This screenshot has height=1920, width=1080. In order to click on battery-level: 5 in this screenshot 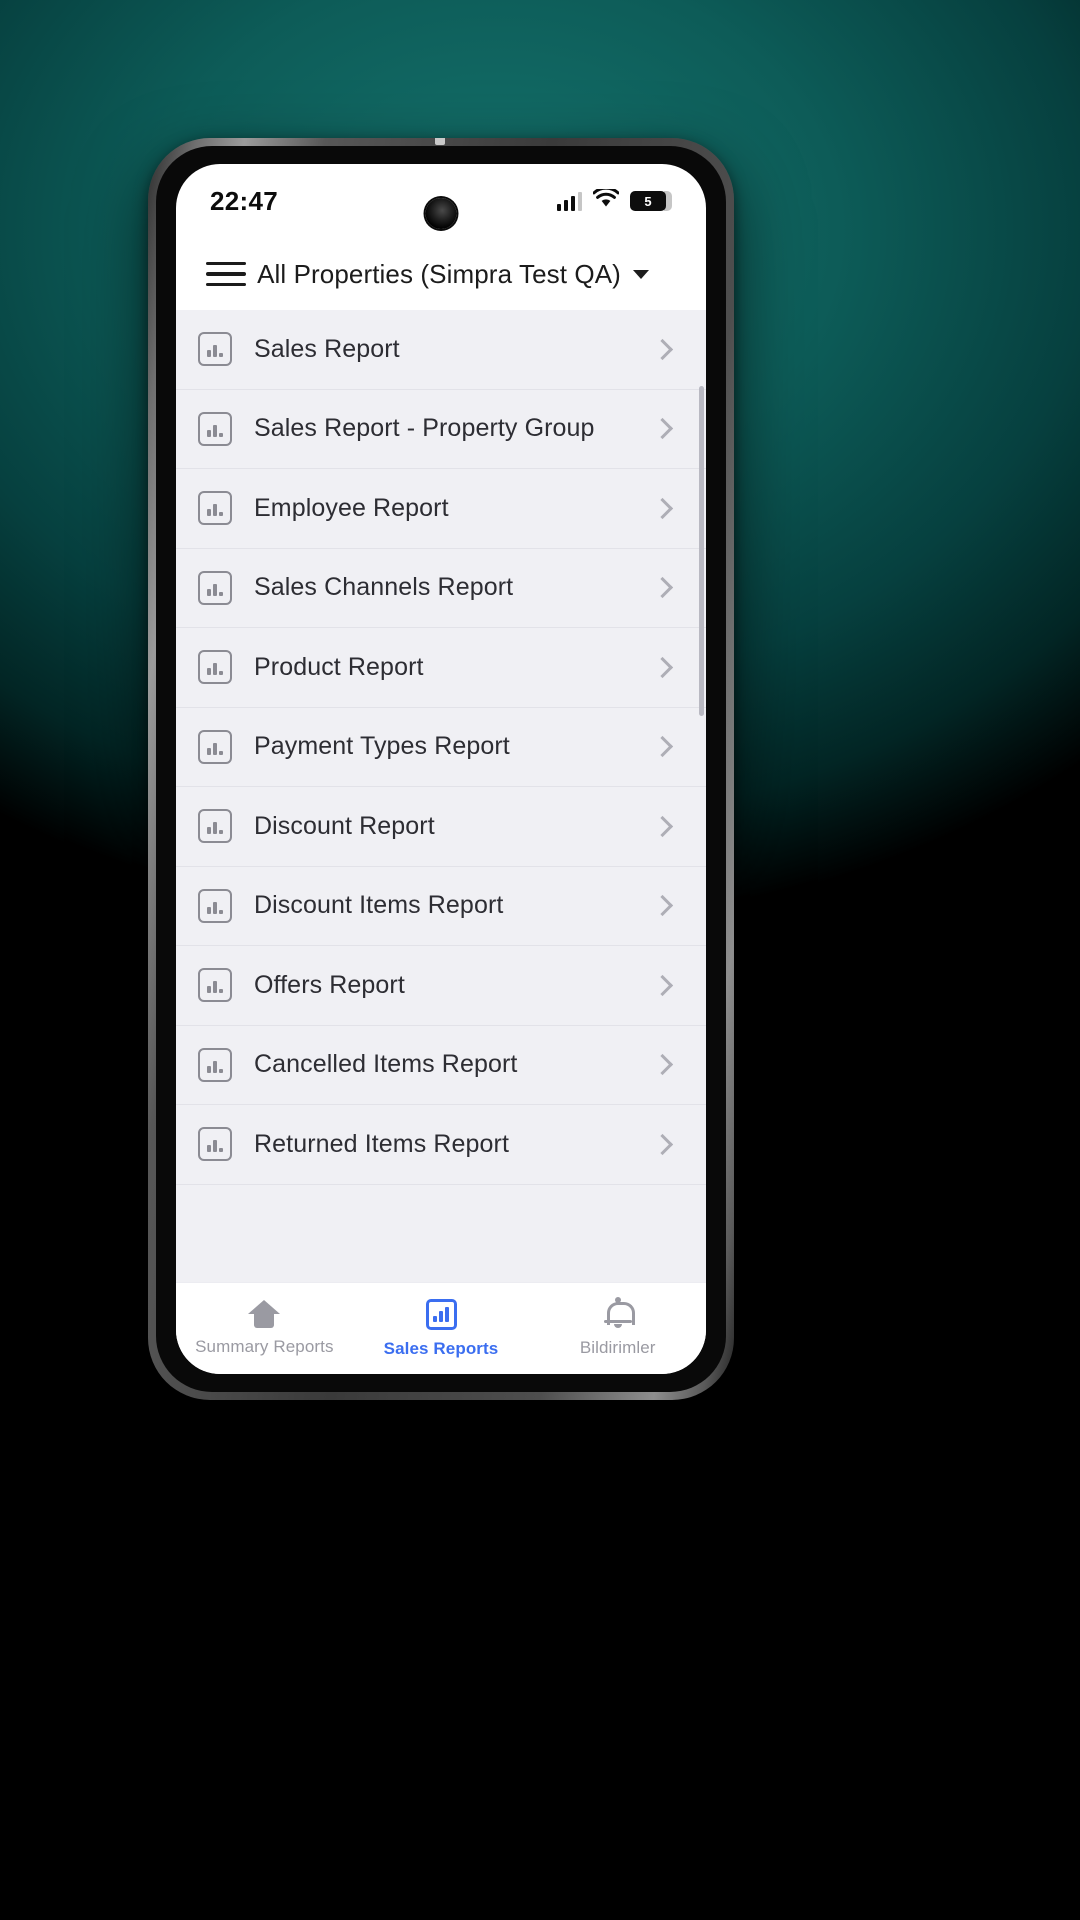, I will do `click(648, 201)`.